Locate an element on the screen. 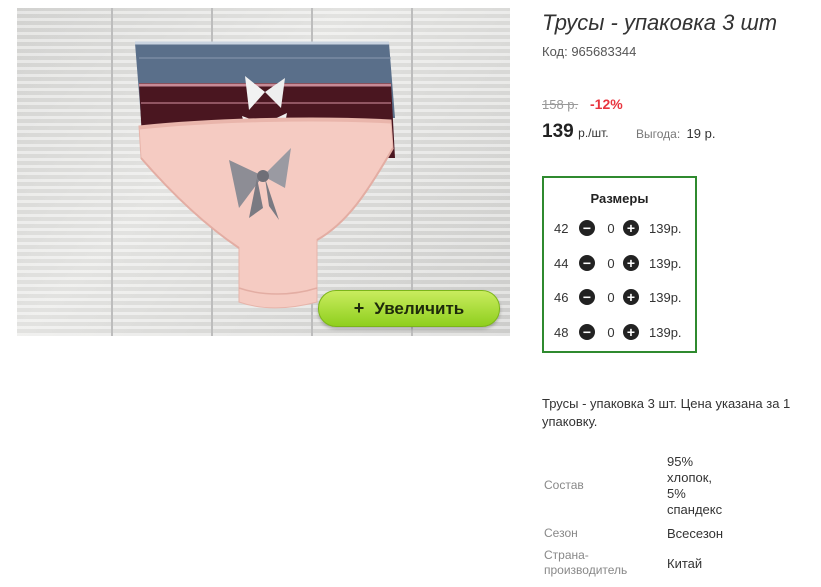 Image resolution: width=821 pixels, height=587 pixels. size-label: 42 is located at coordinates (561, 228).